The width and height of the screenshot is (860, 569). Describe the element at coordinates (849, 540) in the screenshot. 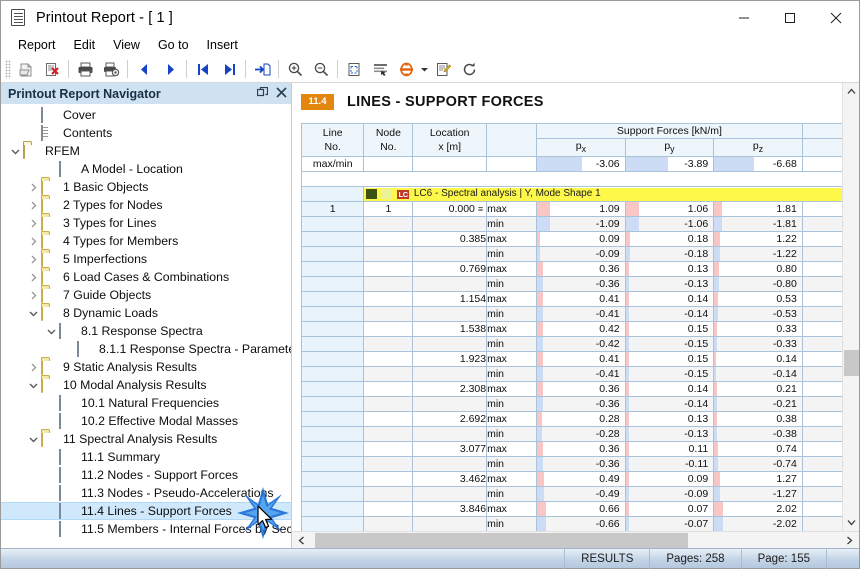

I see `scroll-right-icon` at that location.